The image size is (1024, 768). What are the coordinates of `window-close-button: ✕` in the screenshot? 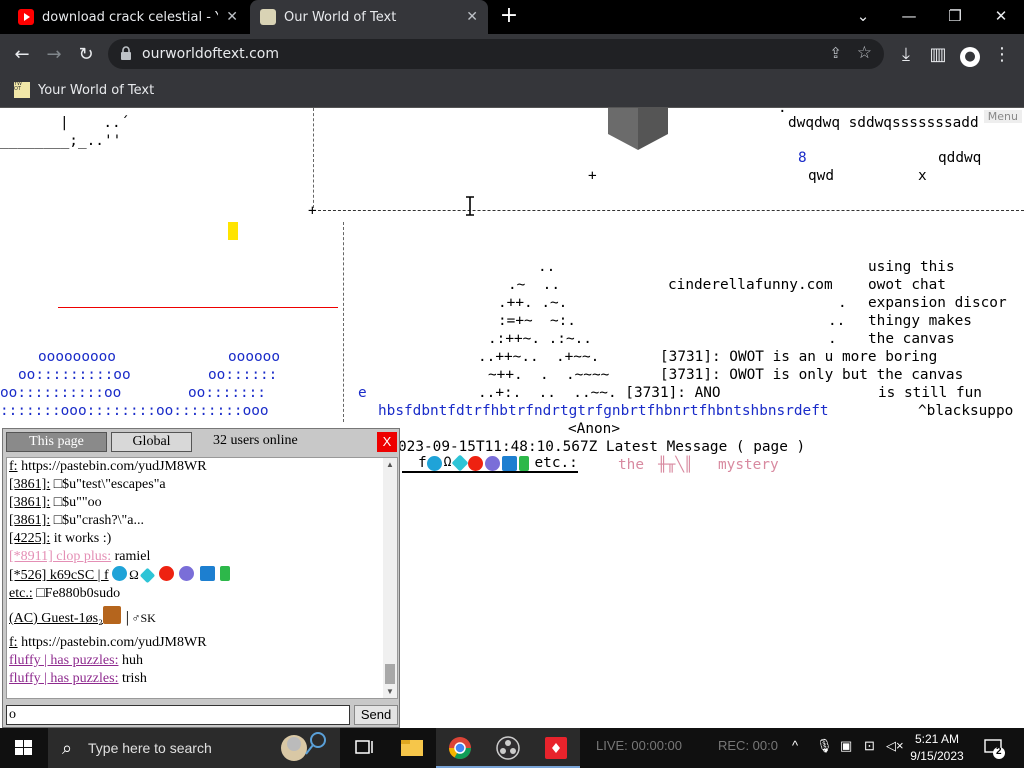 It's located at (1001, 17).